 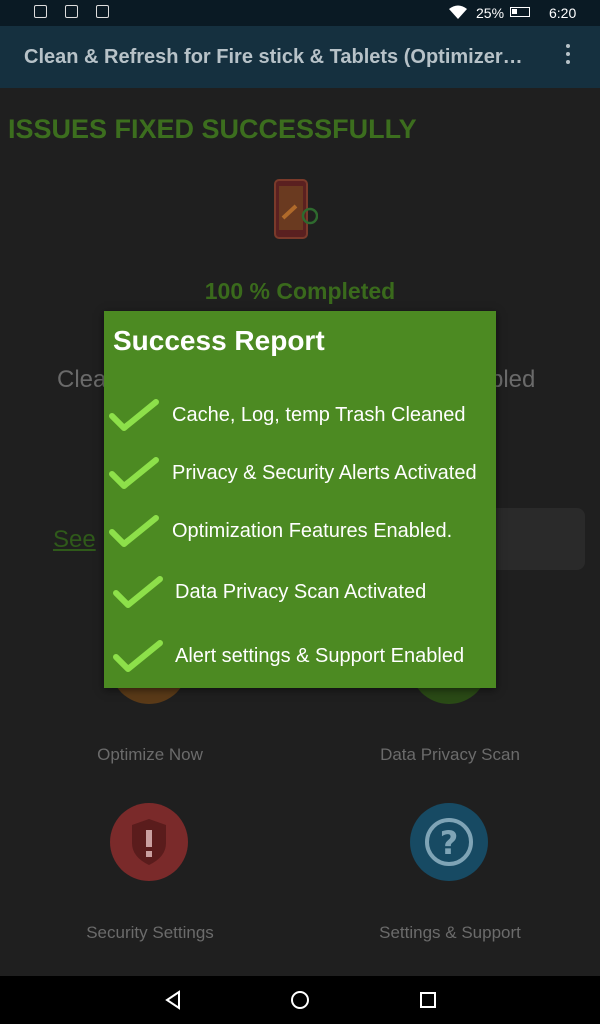 What do you see at coordinates (150, 933) in the screenshot?
I see `security-settings-label: Security Settings` at bounding box center [150, 933].